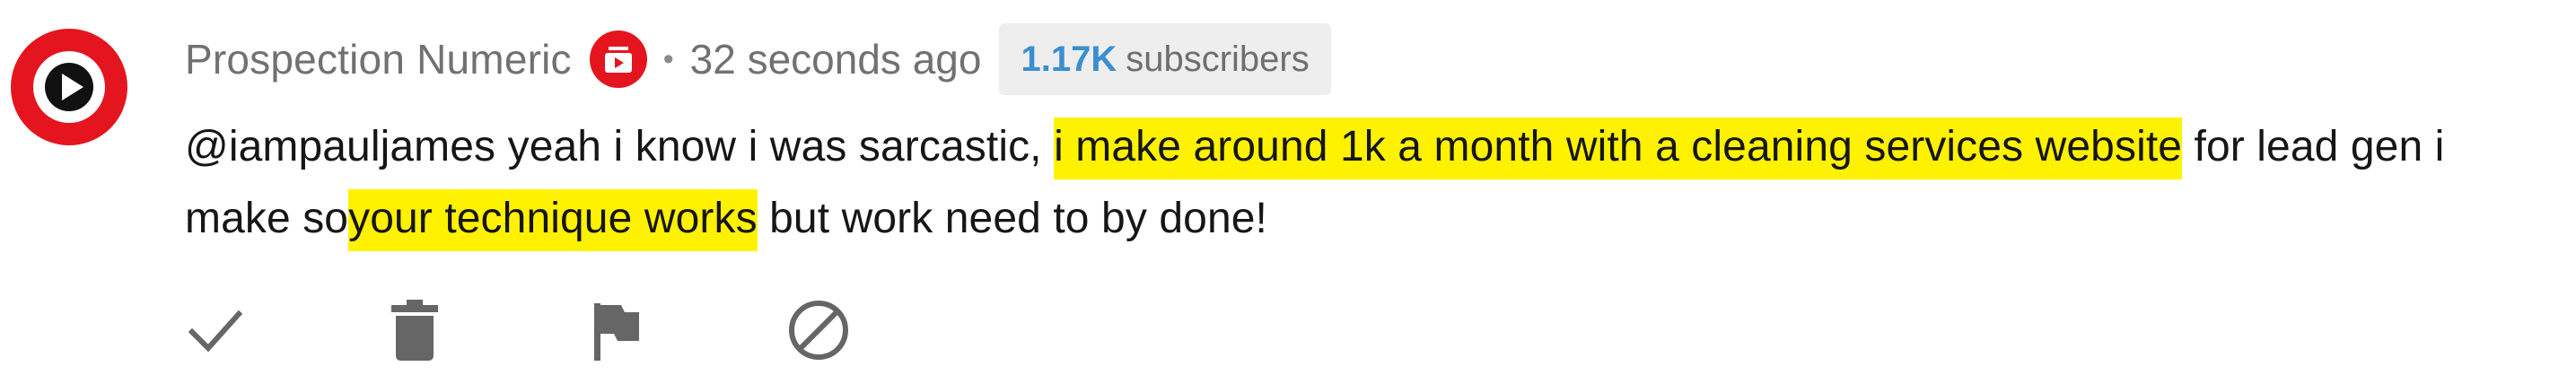 The height and width of the screenshot is (384, 2576). Describe the element at coordinates (836, 59) in the screenshot. I see `comment-timestamp: 32 seconds ago` at that location.